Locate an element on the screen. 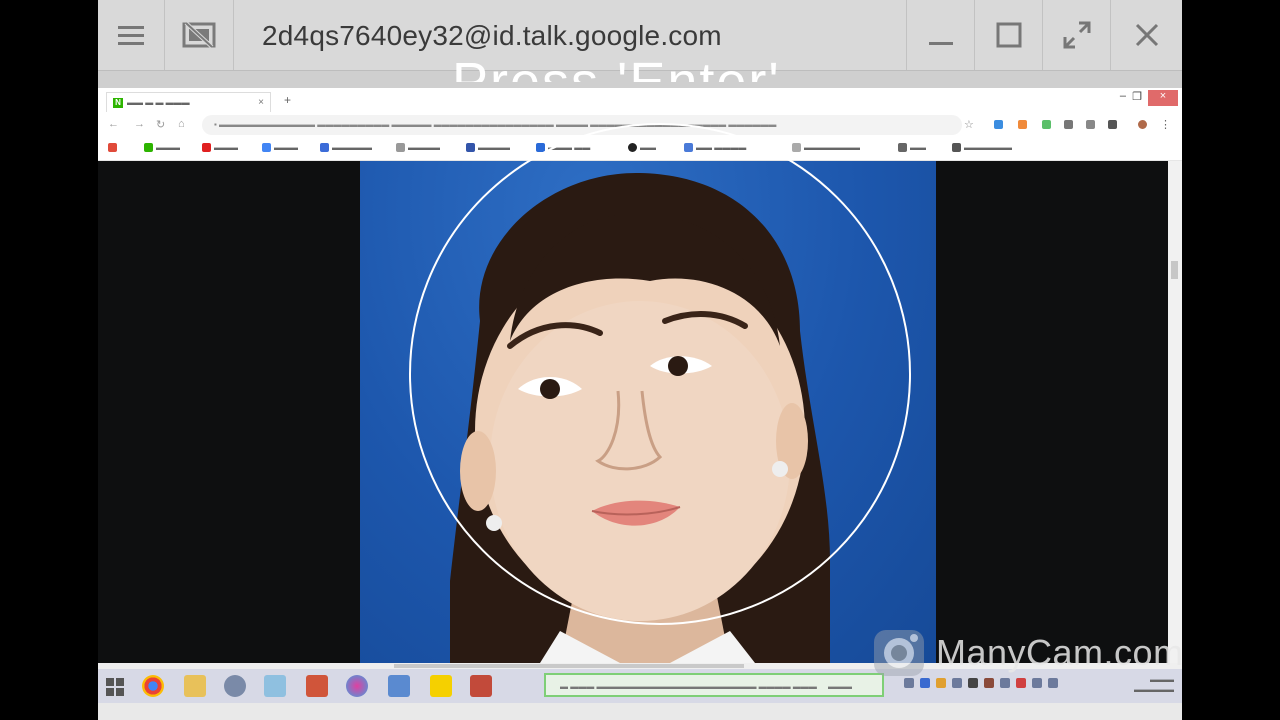 The image size is (1280, 720). maximize-button is located at coordinates (1008, 35).